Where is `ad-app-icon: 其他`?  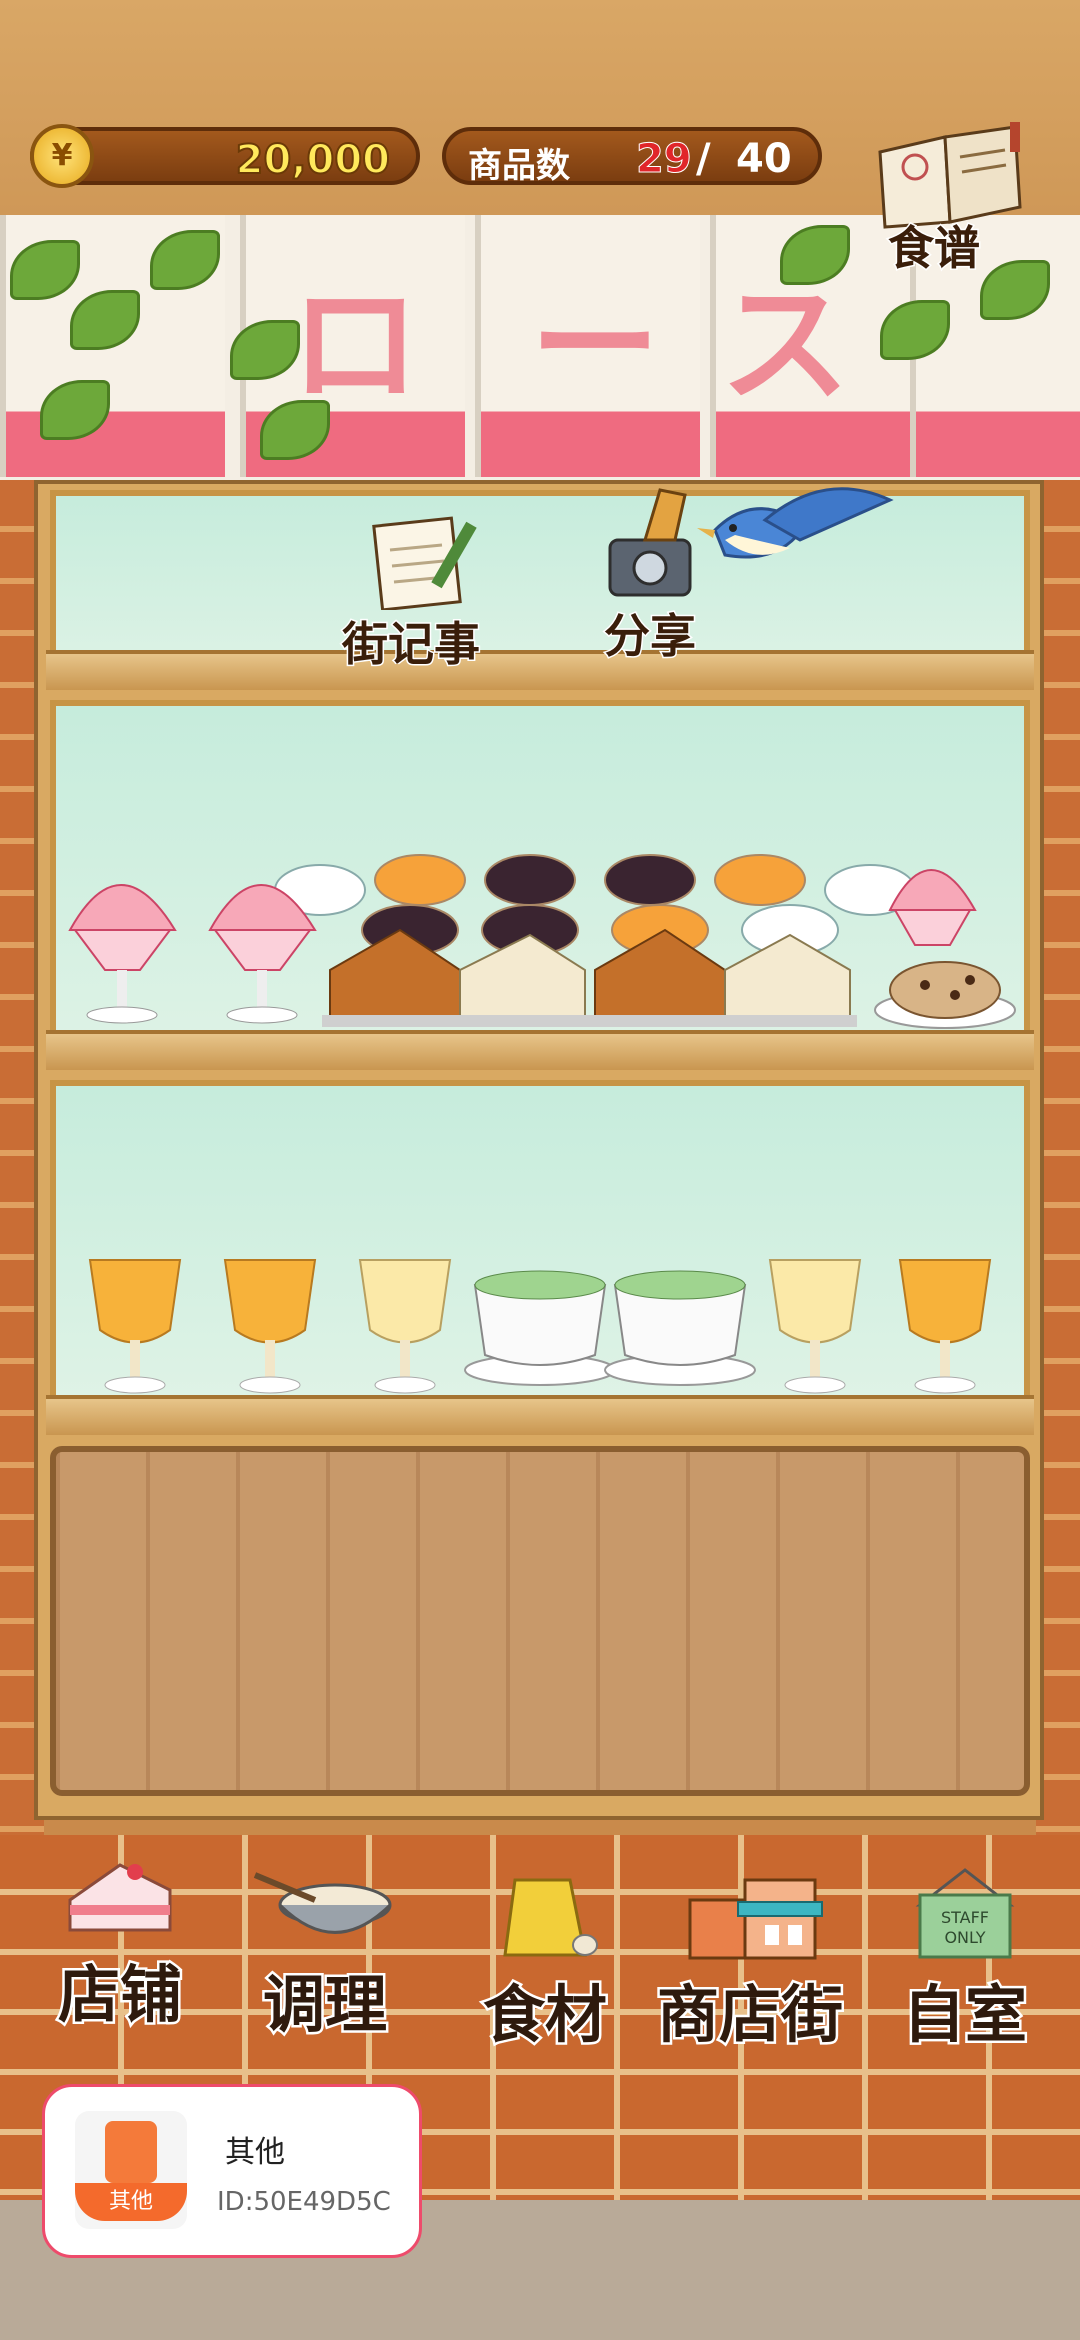
ad-app-icon: 其他 is located at coordinates (131, 2170).